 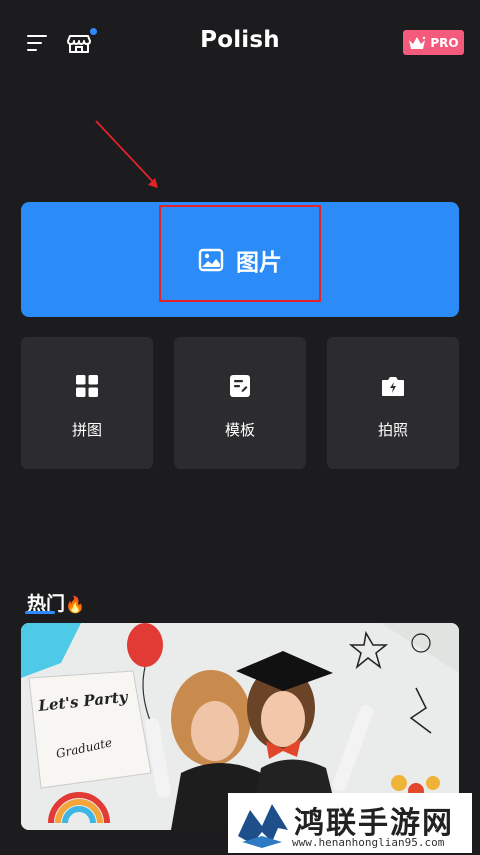 I want to click on camera-label: 拍照, so click(x=392, y=430).